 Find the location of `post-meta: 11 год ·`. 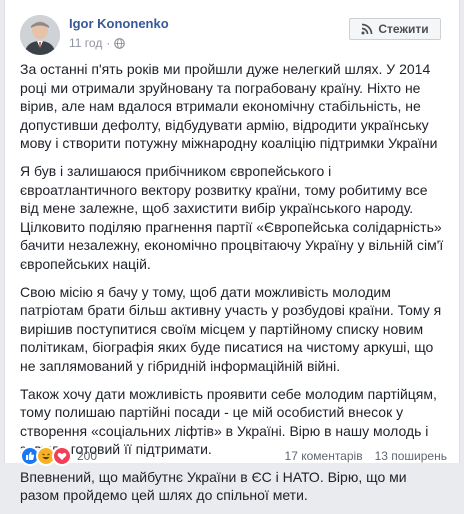

post-meta: 11 год · is located at coordinates (97, 43).